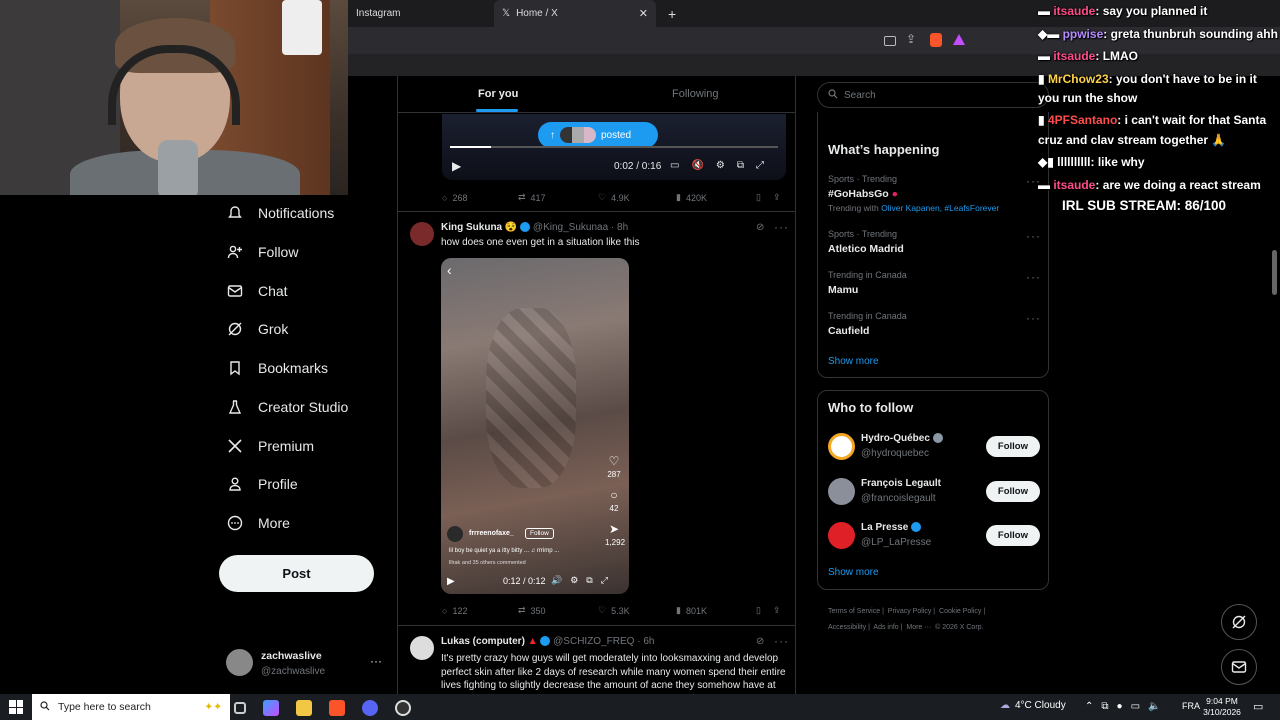  What do you see at coordinates (280, 213) in the screenshot?
I see `nav-notifications: Notifications` at bounding box center [280, 213].